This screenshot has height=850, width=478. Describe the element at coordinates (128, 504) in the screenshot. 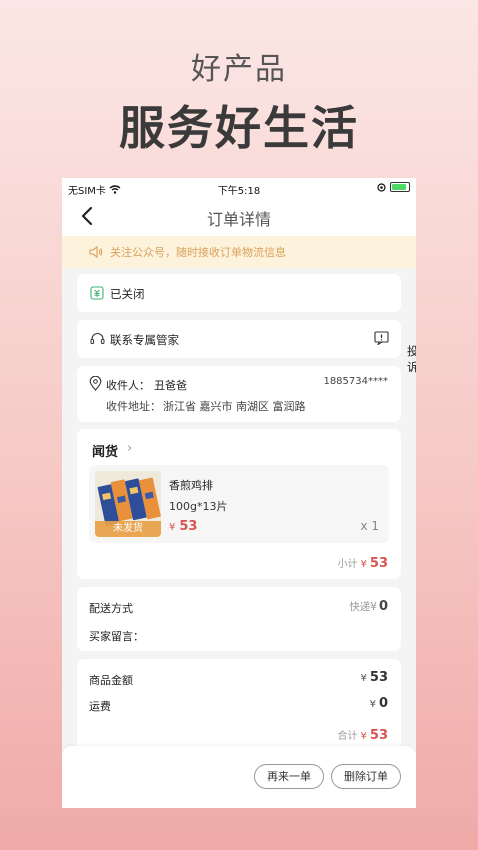

I see `product-thumbnail: 未发货` at that location.